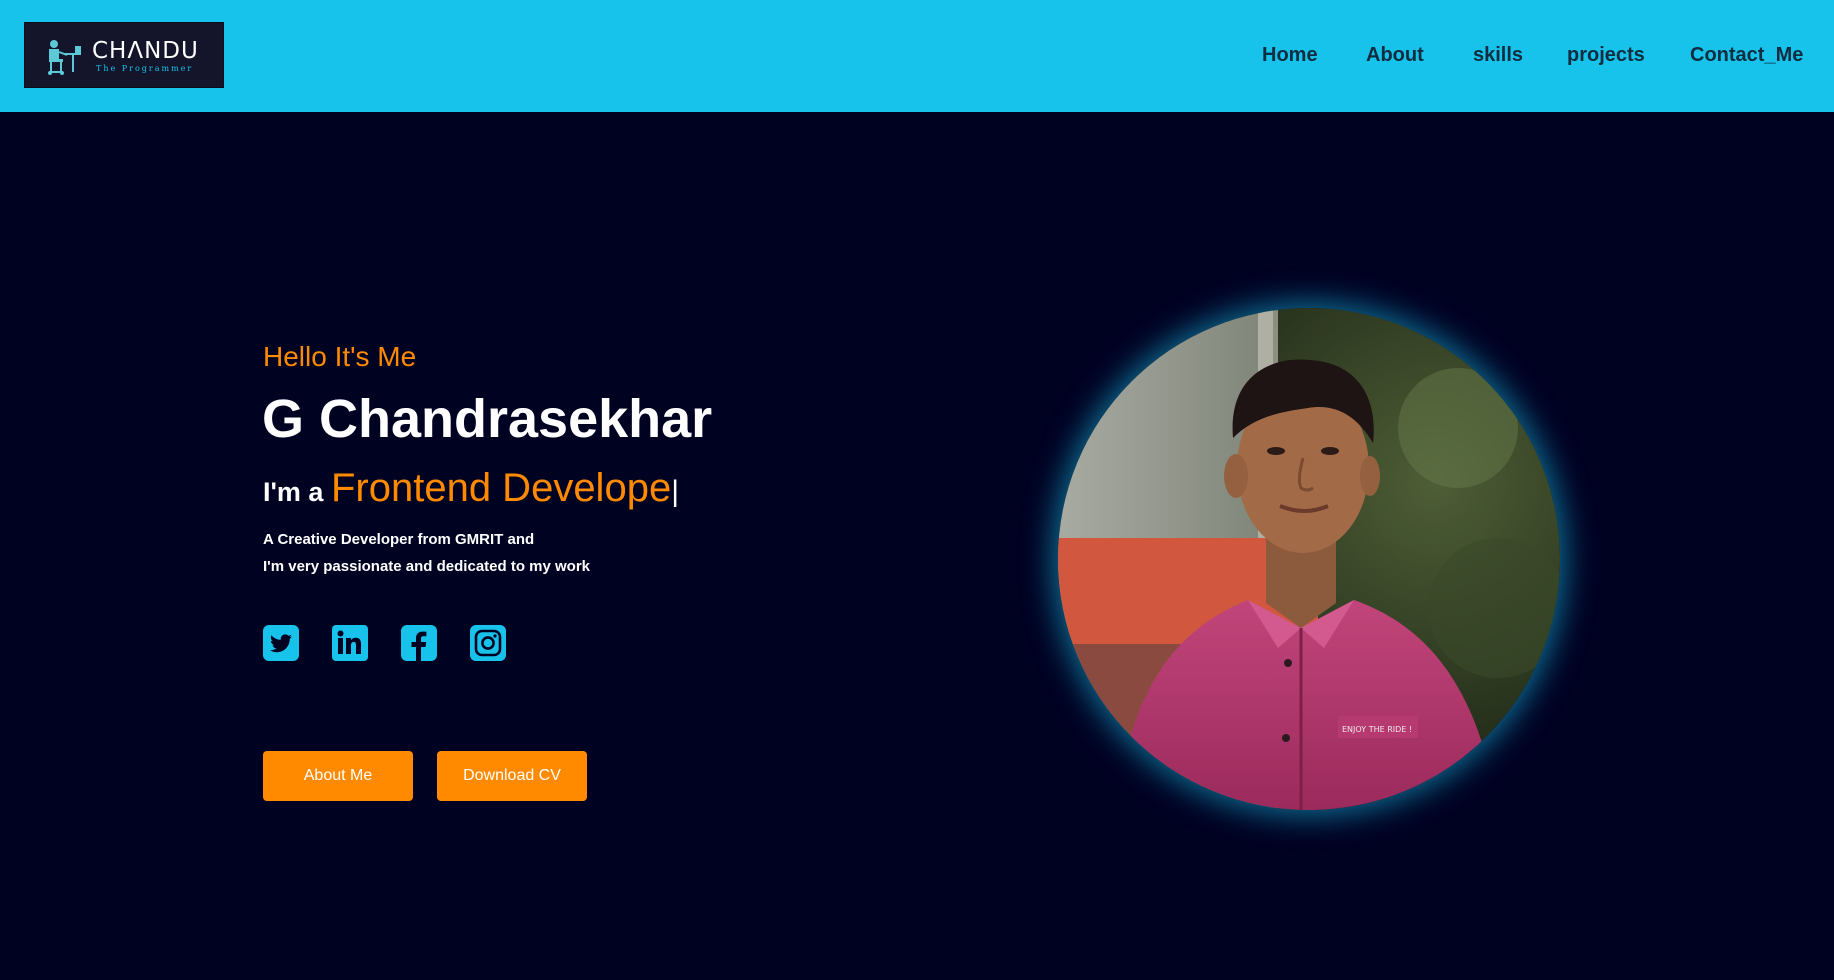 The image size is (1834, 980). What do you see at coordinates (419, 643) in the screenshot?
I see `facebook-icon` at bounding box center [419, 643].